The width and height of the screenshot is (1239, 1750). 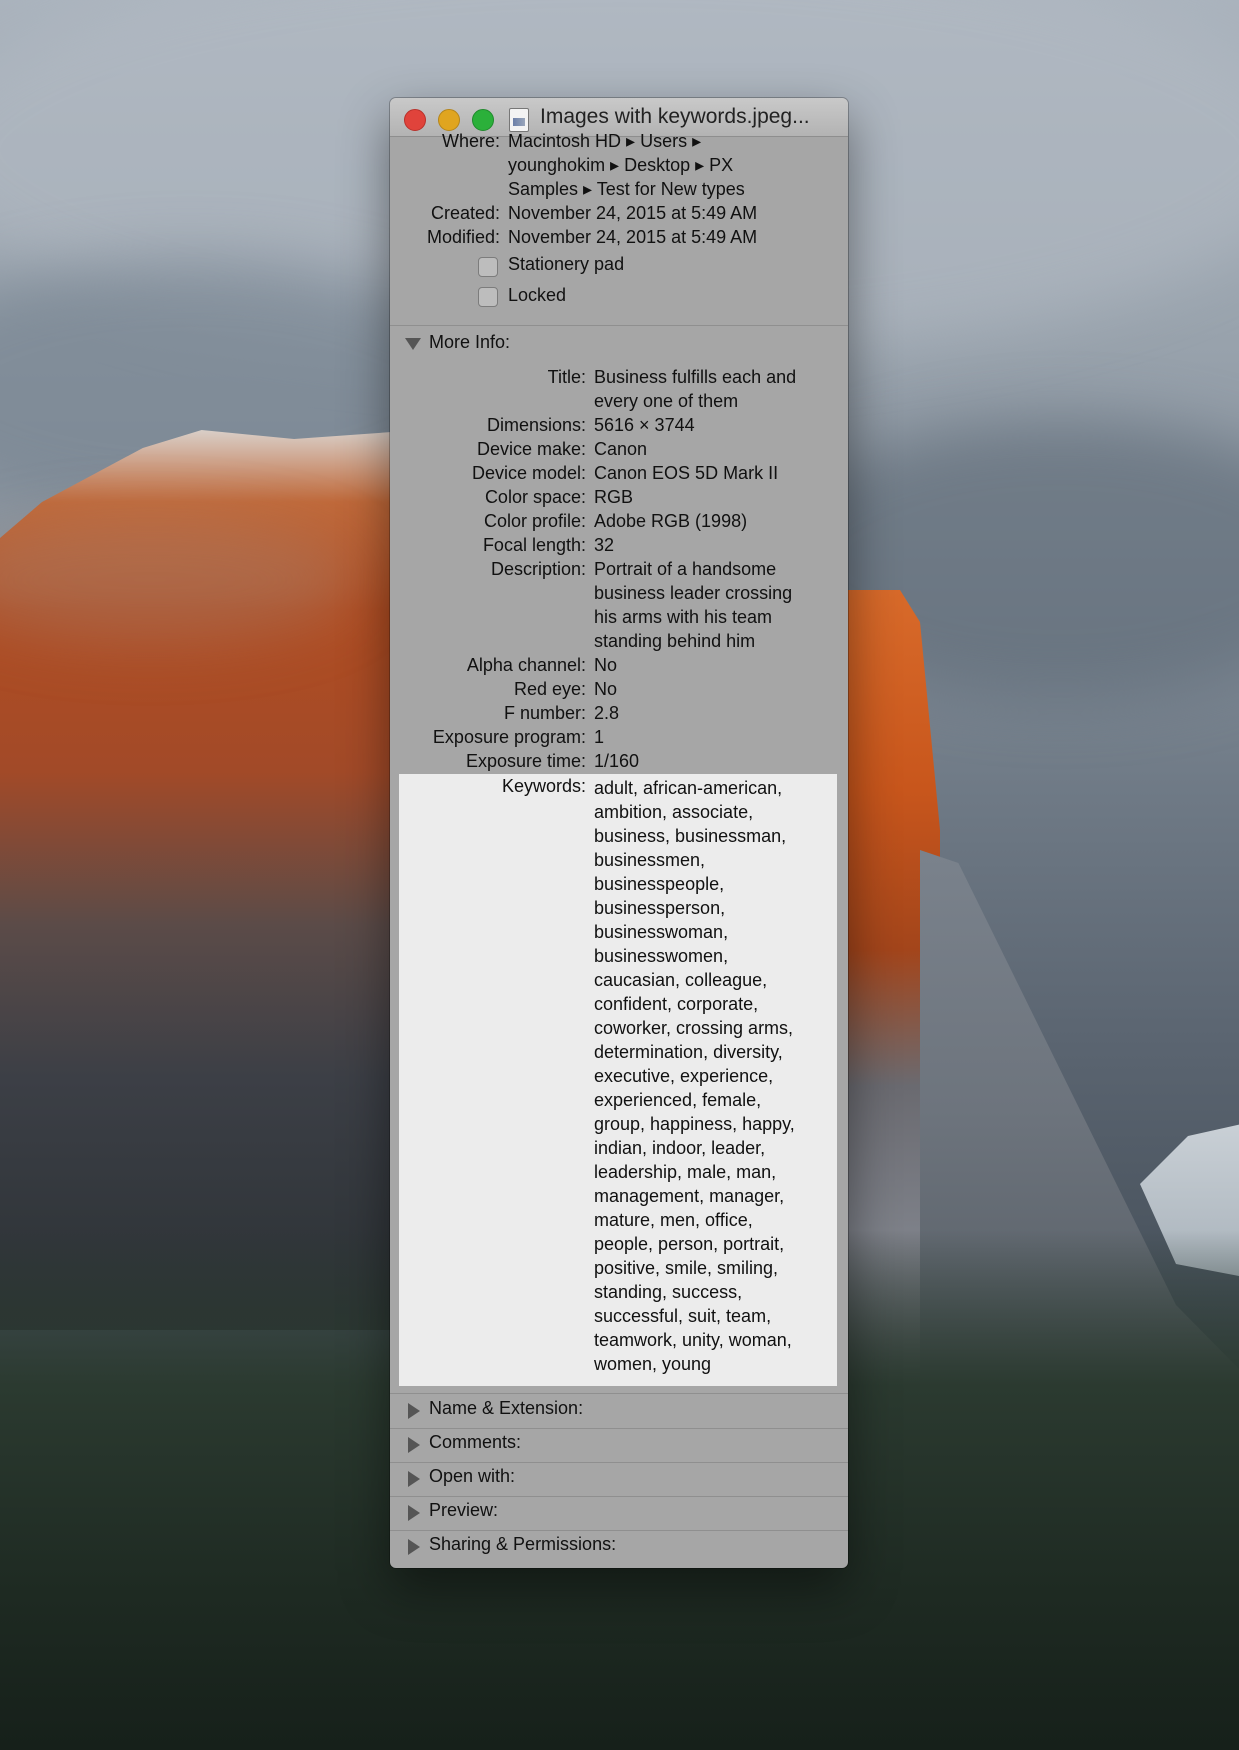 What do you see at coordinates (599, 737) in the screenshot?
I see `field-value: 1` at bounding box center [599, 737].